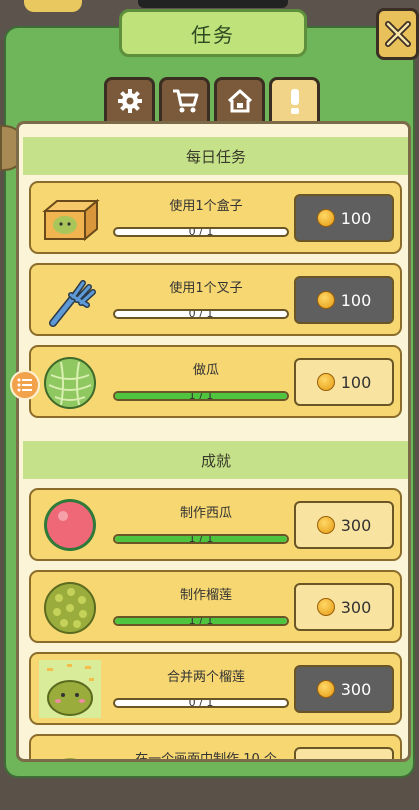 This screenshot has height=810, width=419. I want to click on task-card: 做瓜 1 / 1 100, so click(215, 381).